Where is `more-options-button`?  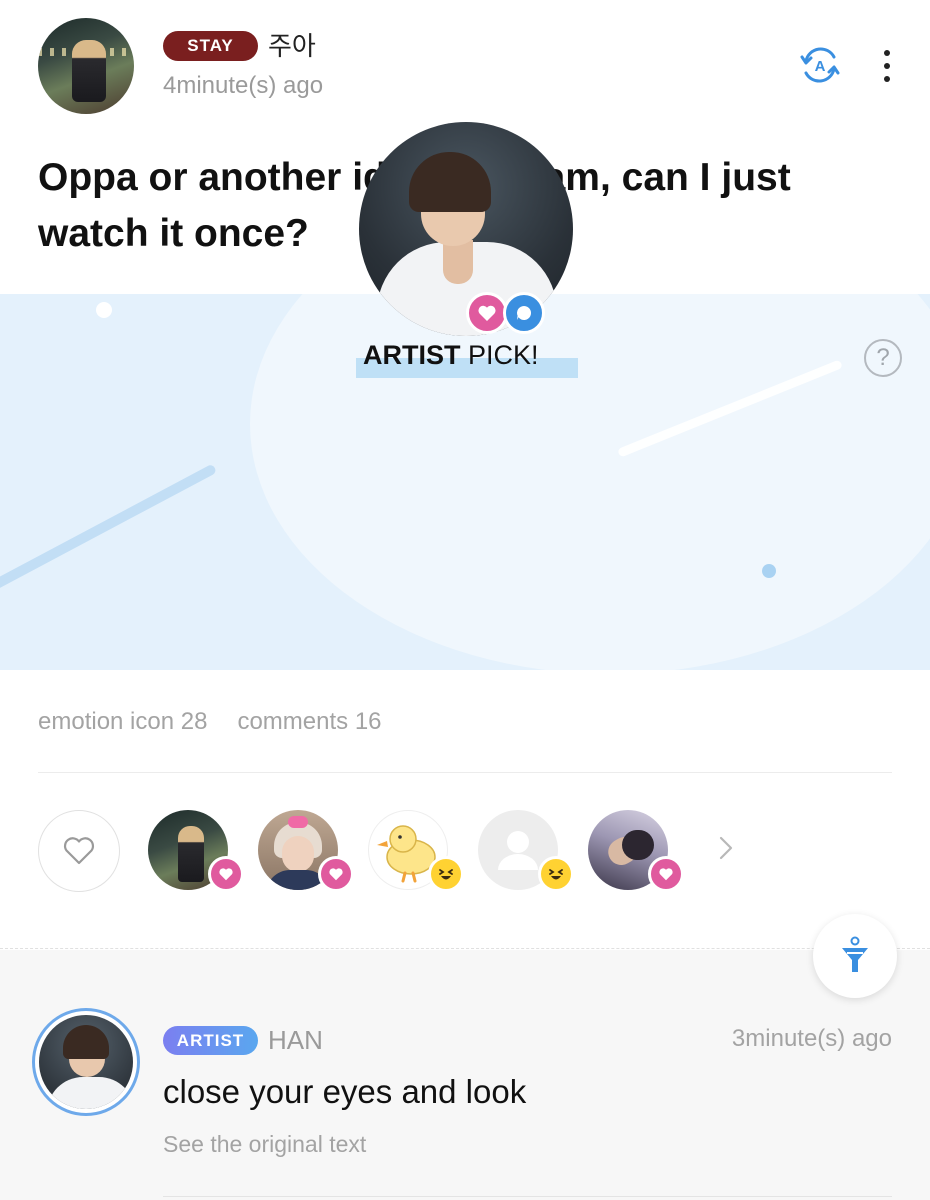 more-options-button is located at coordinates (887, 66).